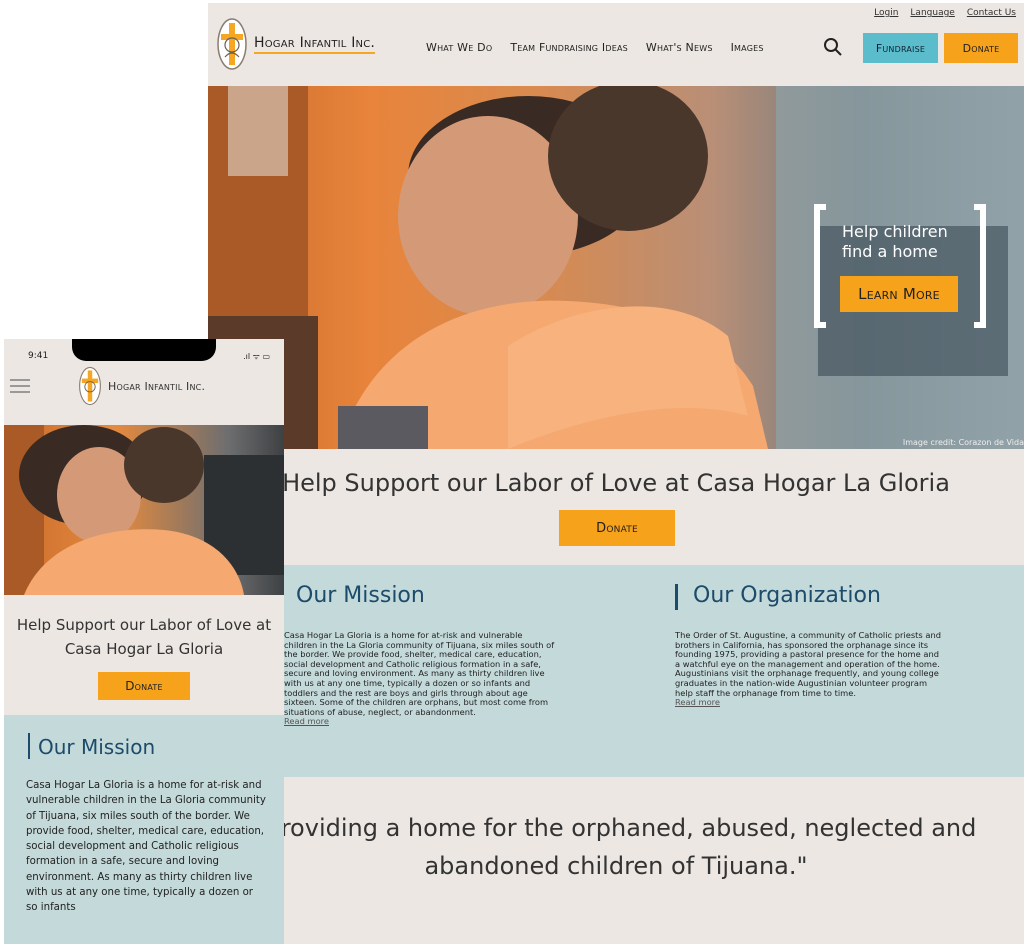 The width and height of the screenshot is (1024, 944). I want to click on nav-what-we-do: What We Do, so click(459, 47).